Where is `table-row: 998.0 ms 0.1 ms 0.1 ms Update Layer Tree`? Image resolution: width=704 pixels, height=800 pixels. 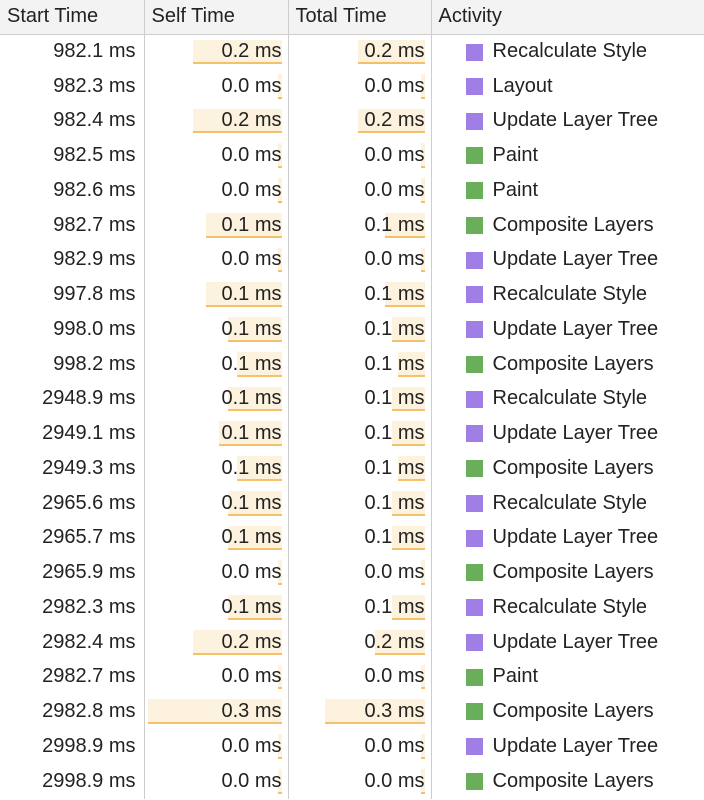
table-row: 998.0 ms 0.1 ms 0.1 ms Update Layer Tree is located at coordinates (352, 329).